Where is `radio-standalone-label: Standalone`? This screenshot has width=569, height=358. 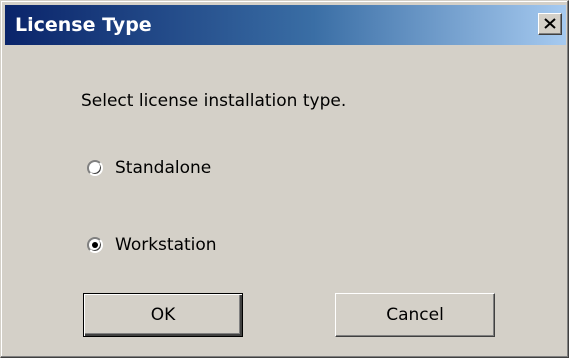
radio-standalone-label: Standalone is located at coordinates (163, 168).